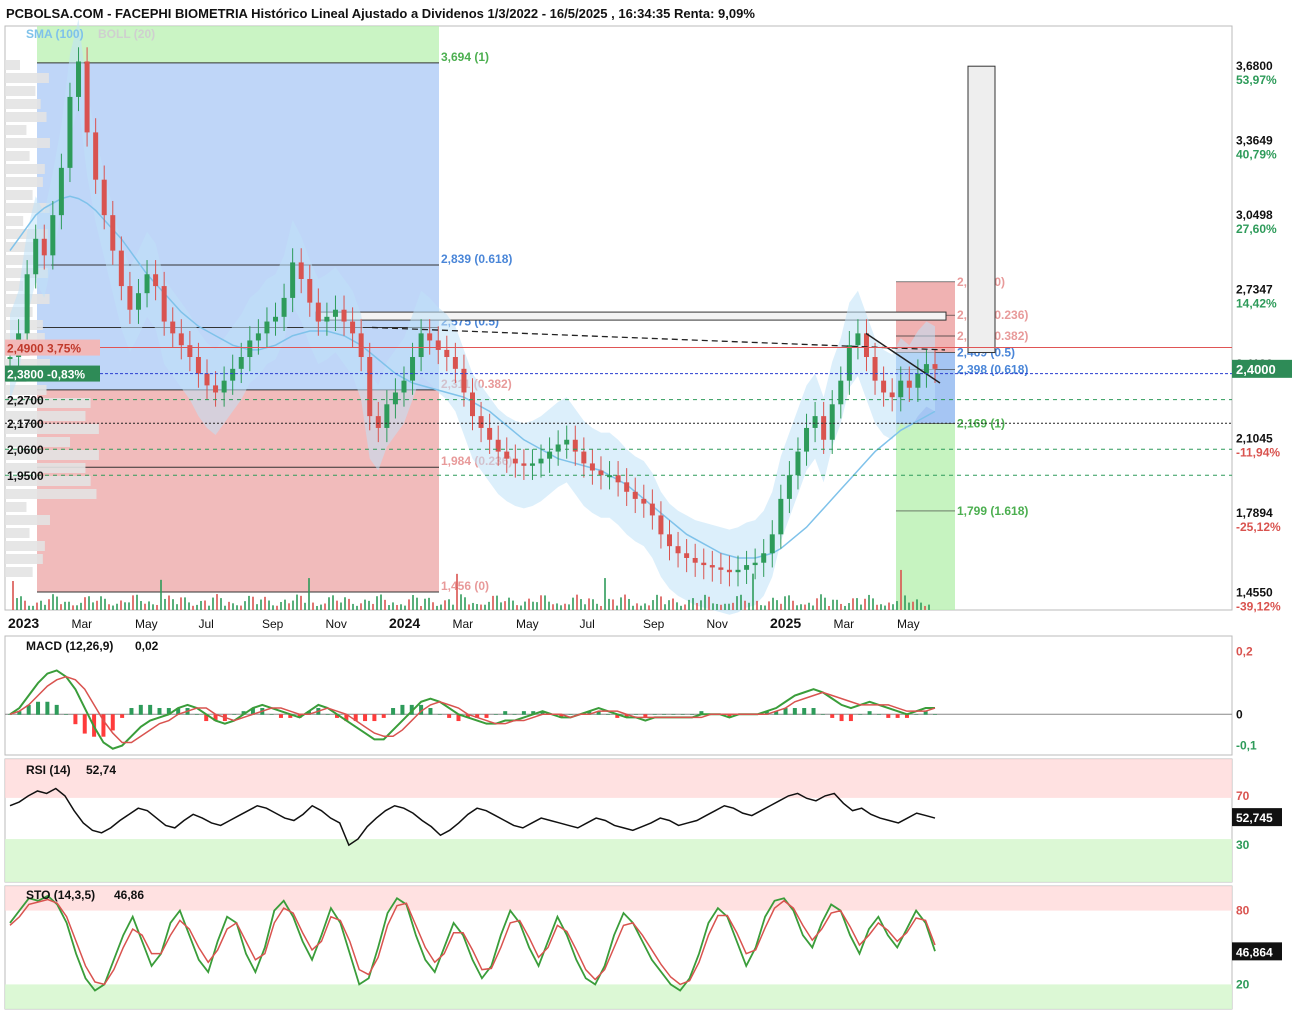 Image resolution: width=1299 pixels, height=1013 pixels. What do you see at coordinates (129, 895) in the screenshot?
I see `sto-value: 46,86` at bounding box center [129, 895].